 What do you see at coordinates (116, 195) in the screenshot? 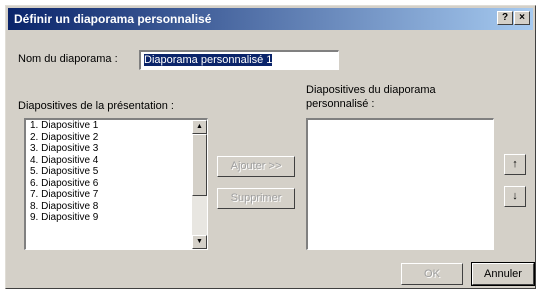
I see `slide-list-item: 7. Diapositive 7` at bounding box center [116, 195].